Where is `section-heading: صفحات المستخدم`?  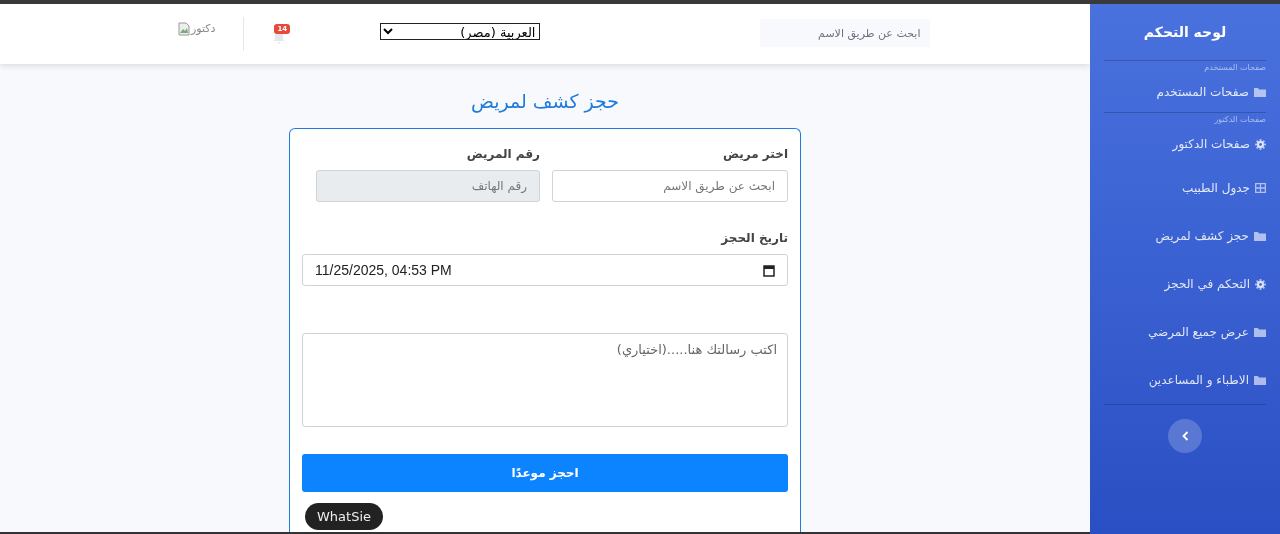
section-heading: صفحات المستخدم is located at coordinates (1234, 67).